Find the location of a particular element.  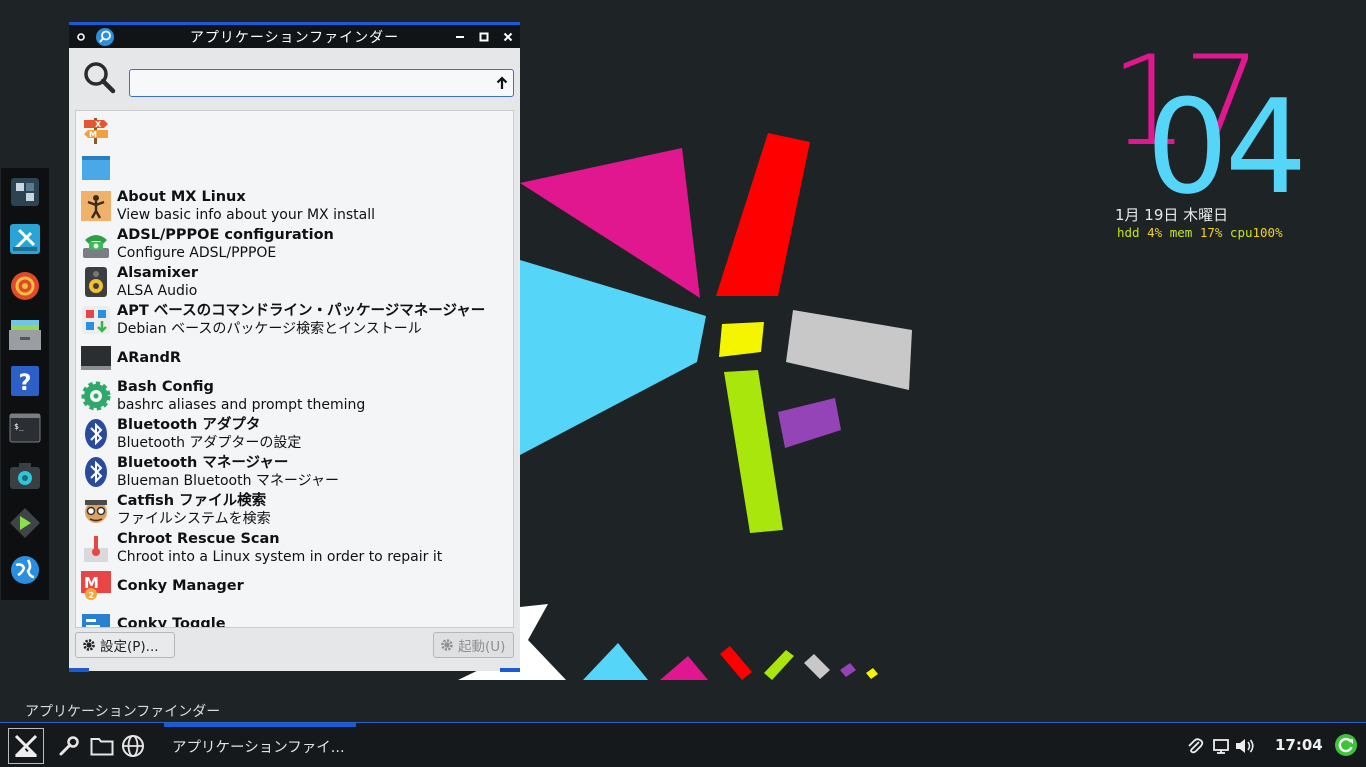

search-row is located at coordinates (294, 78).